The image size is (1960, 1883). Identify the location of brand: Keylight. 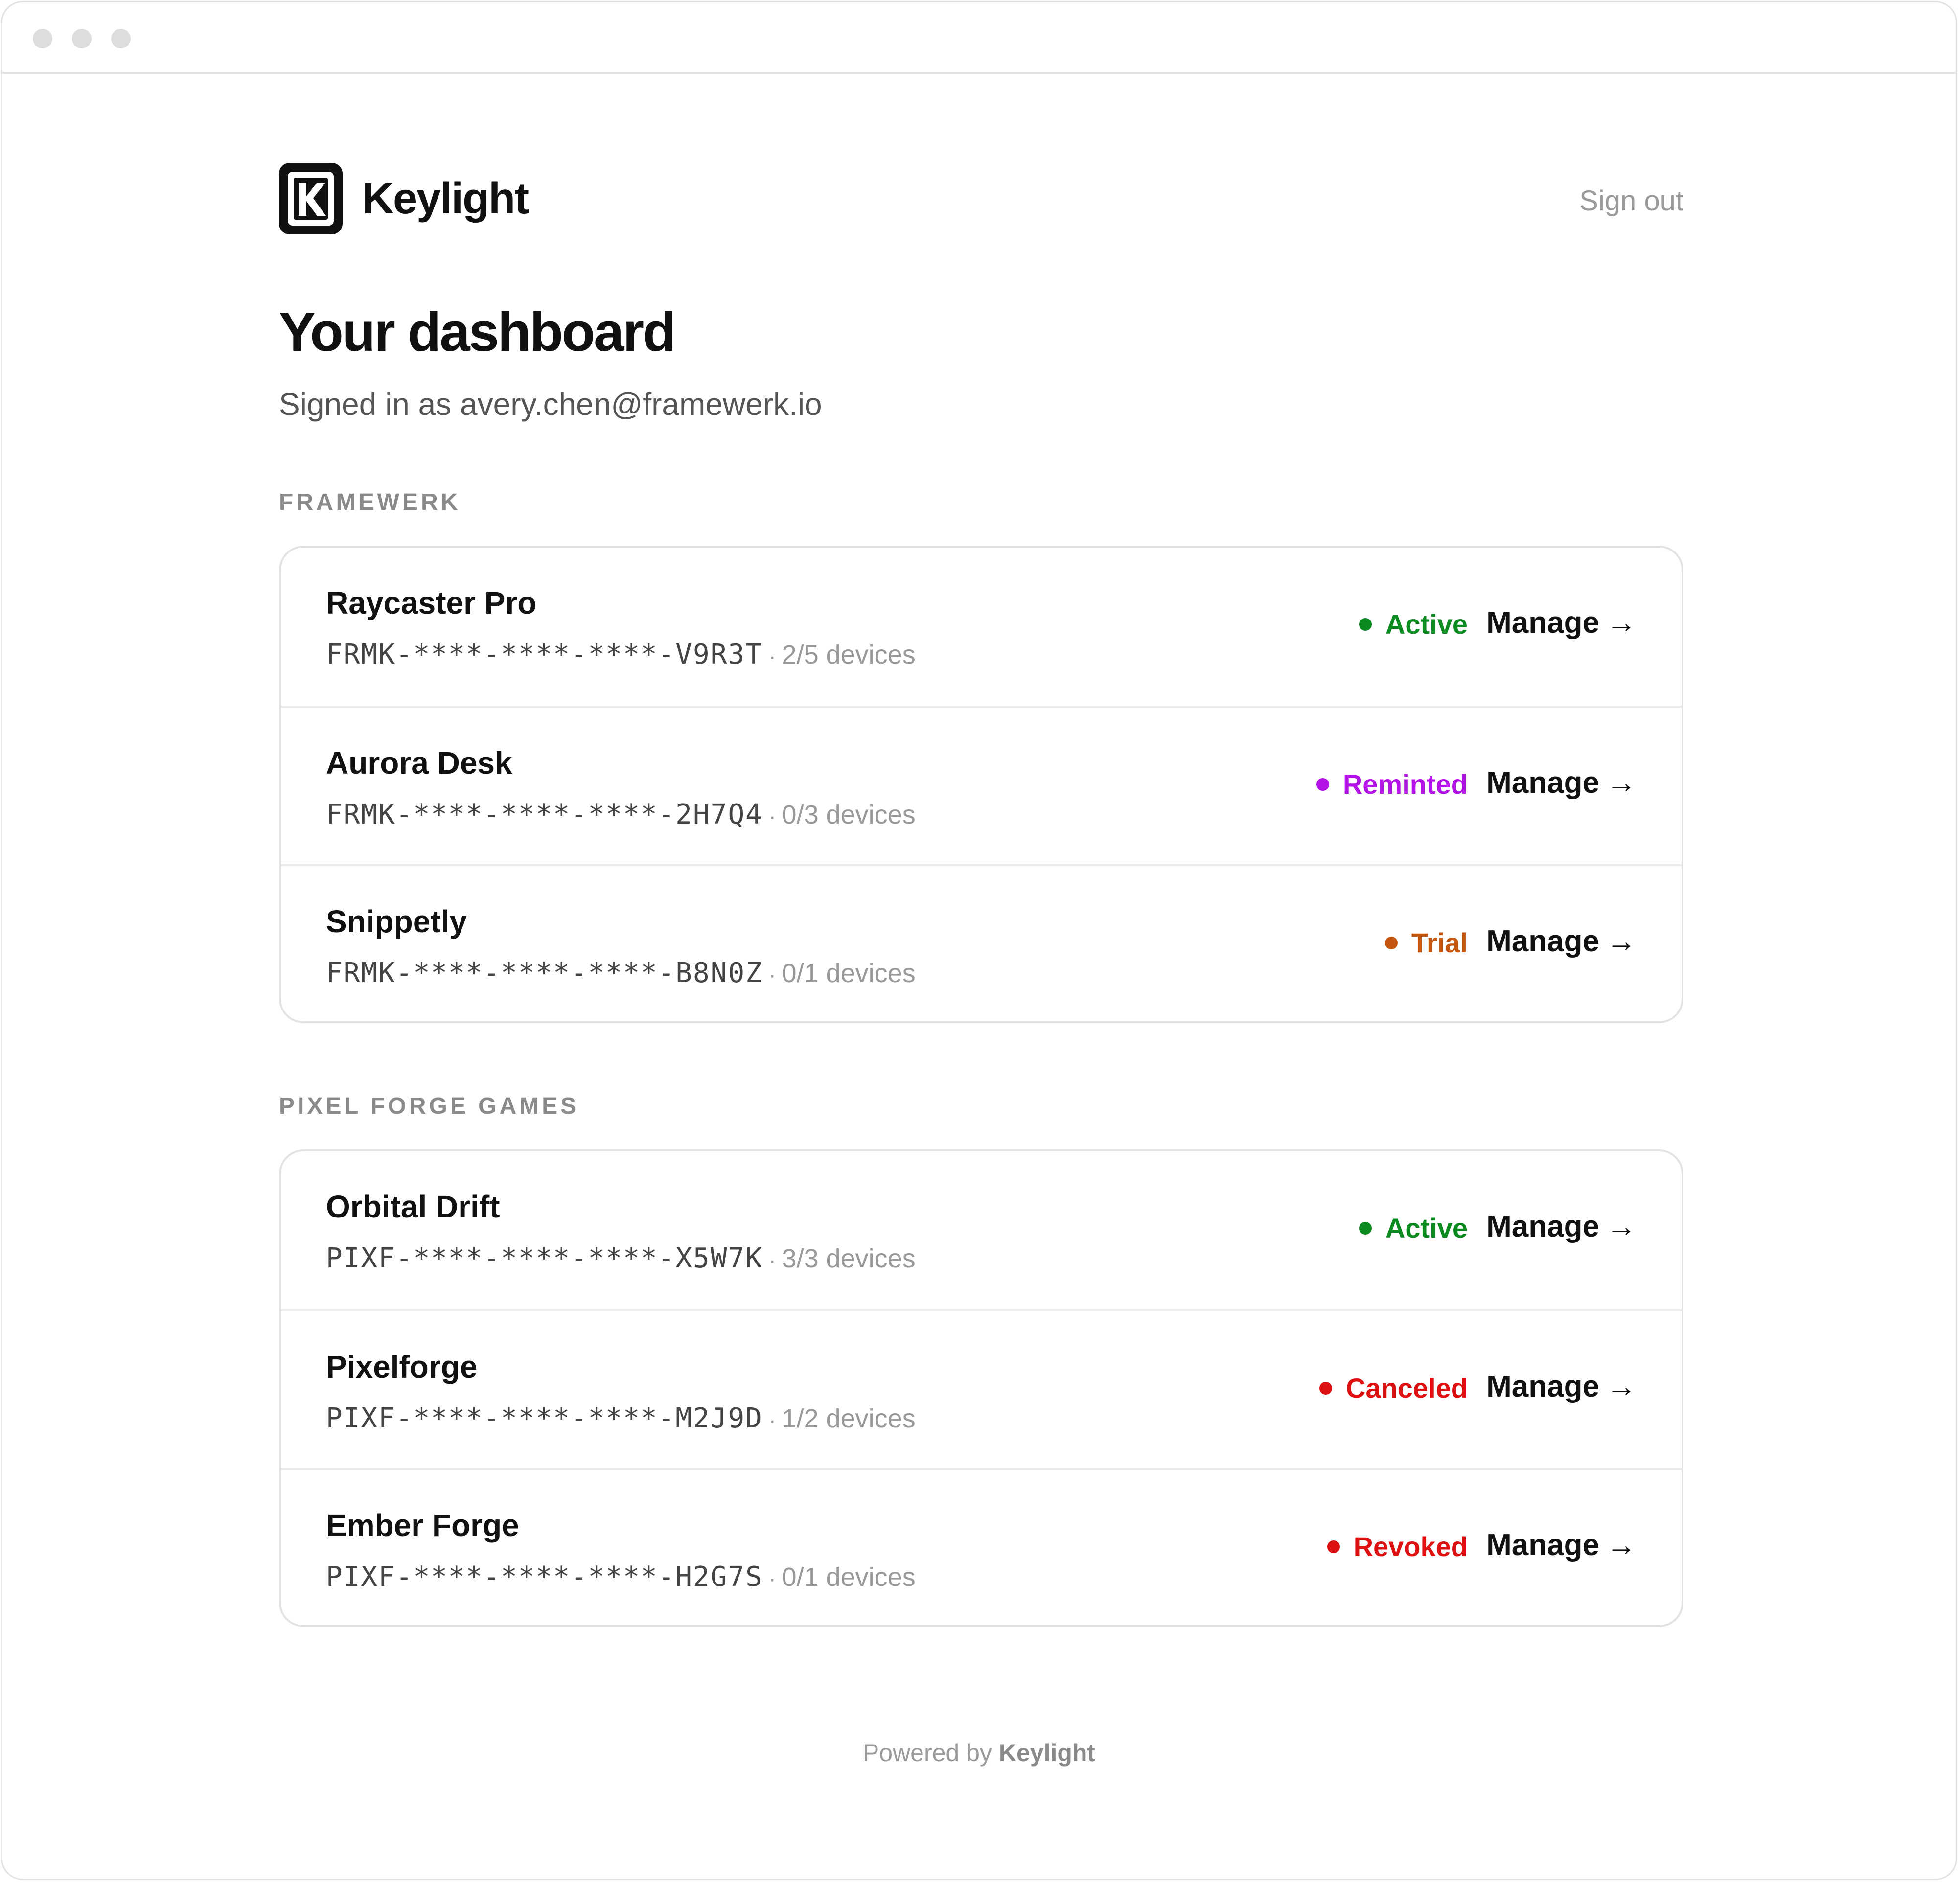
(404, 198).